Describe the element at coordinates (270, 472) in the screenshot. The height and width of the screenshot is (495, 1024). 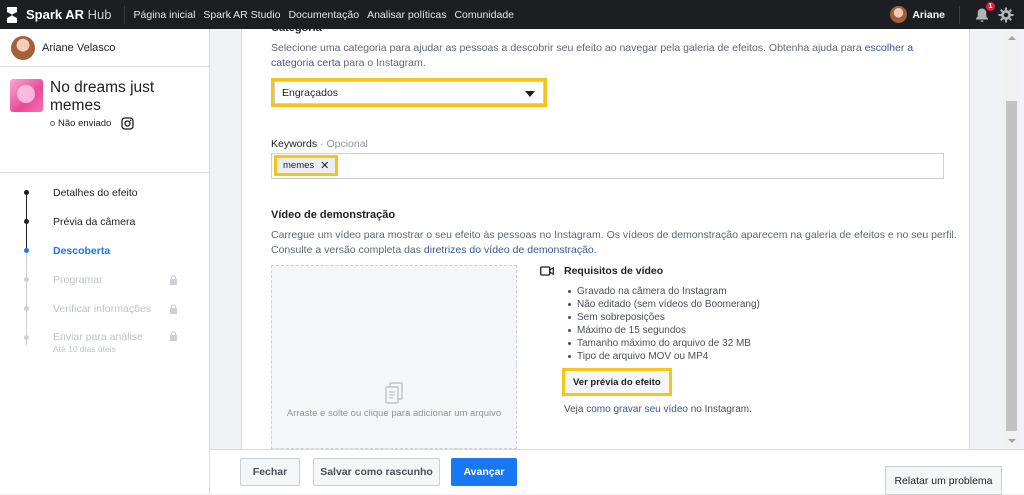
I see `close-button: Fechar` at that location.